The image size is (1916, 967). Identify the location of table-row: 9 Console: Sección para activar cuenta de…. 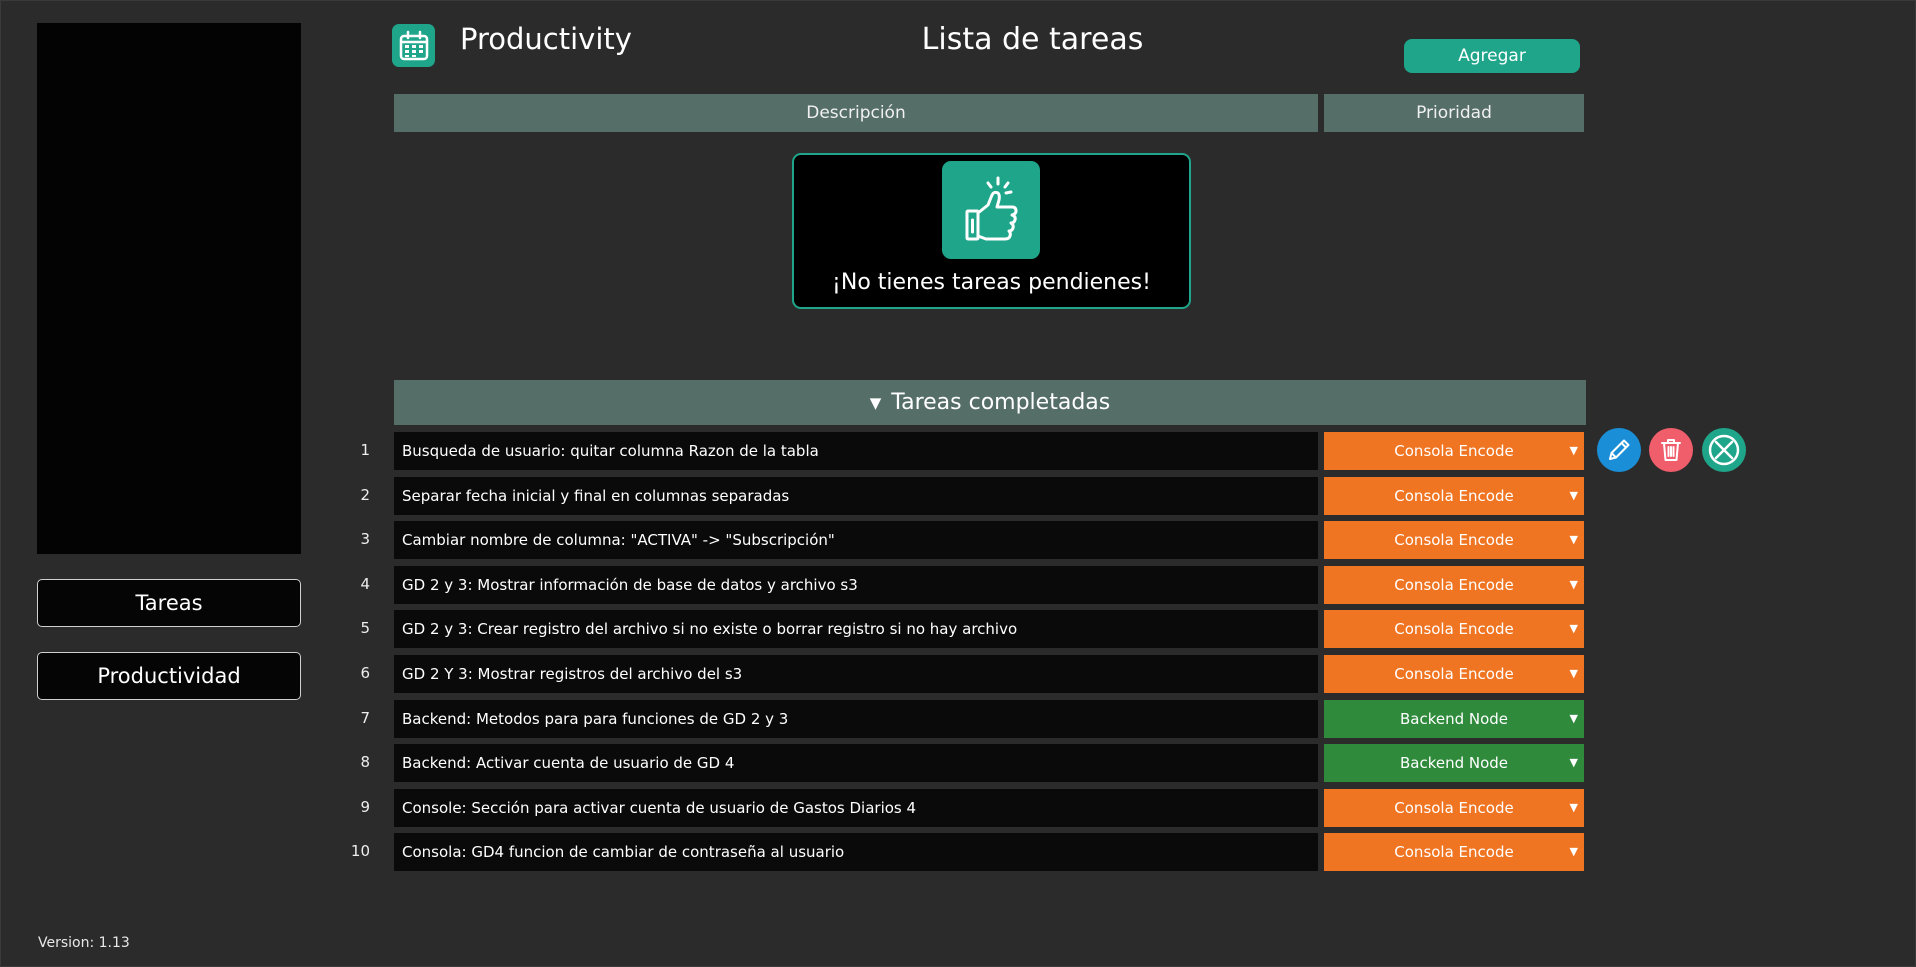
(958, 807).